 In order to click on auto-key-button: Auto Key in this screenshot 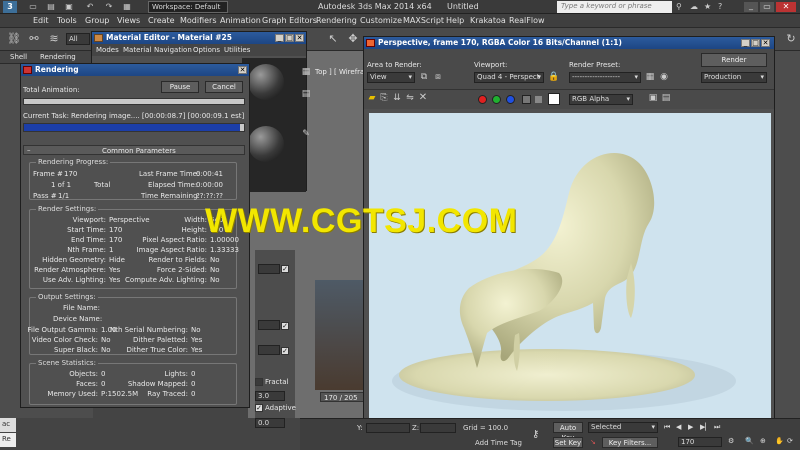, I will do `click(568, 432)`.